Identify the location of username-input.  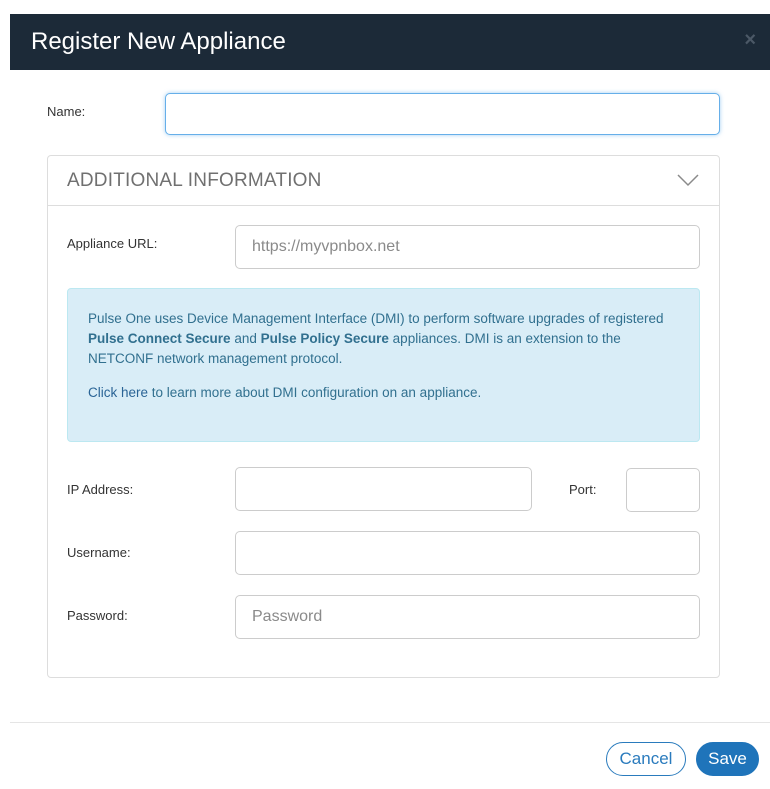
(467, 553).